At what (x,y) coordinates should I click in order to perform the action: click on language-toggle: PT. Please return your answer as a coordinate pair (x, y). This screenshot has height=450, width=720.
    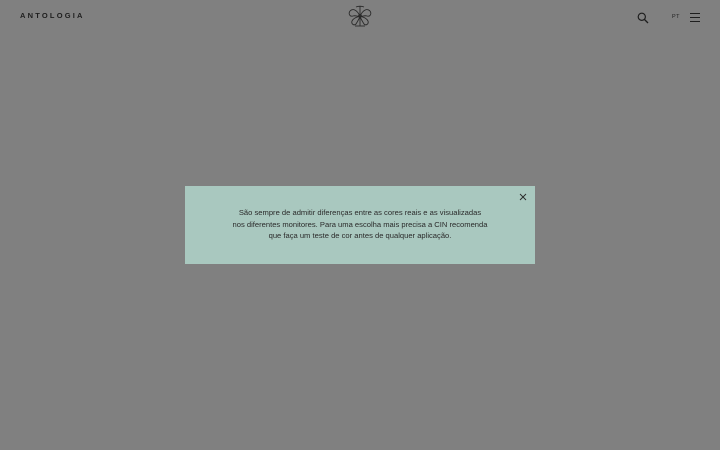
    Looking at the image, I should click on (676, 17).